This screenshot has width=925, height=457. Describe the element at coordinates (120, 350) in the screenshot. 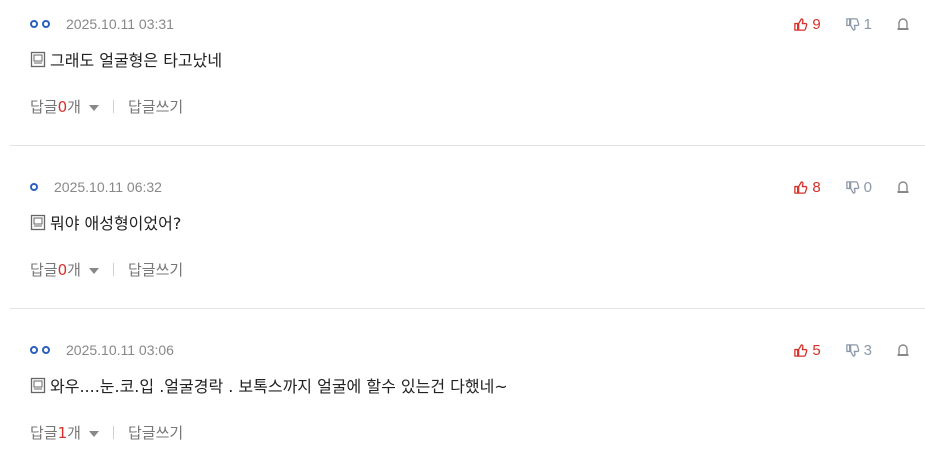

I see `comment-date: 2025.10.11 03:06` at that location.